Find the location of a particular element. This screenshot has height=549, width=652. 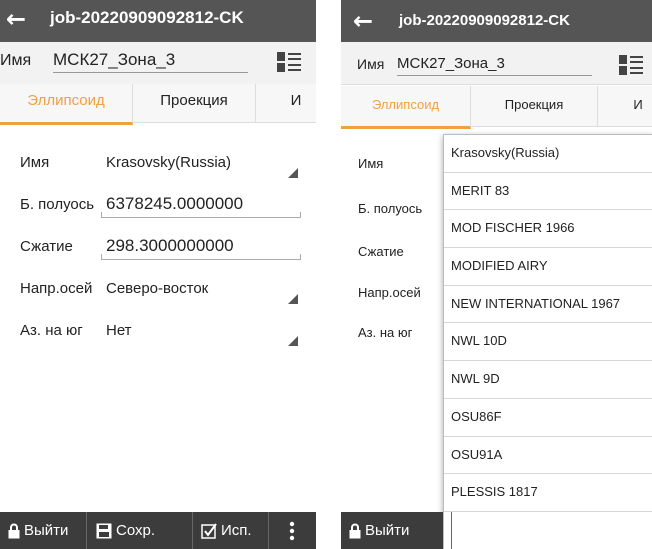

dropdown-option: MODIFIED AIRY is located at coordinates (548, 267).